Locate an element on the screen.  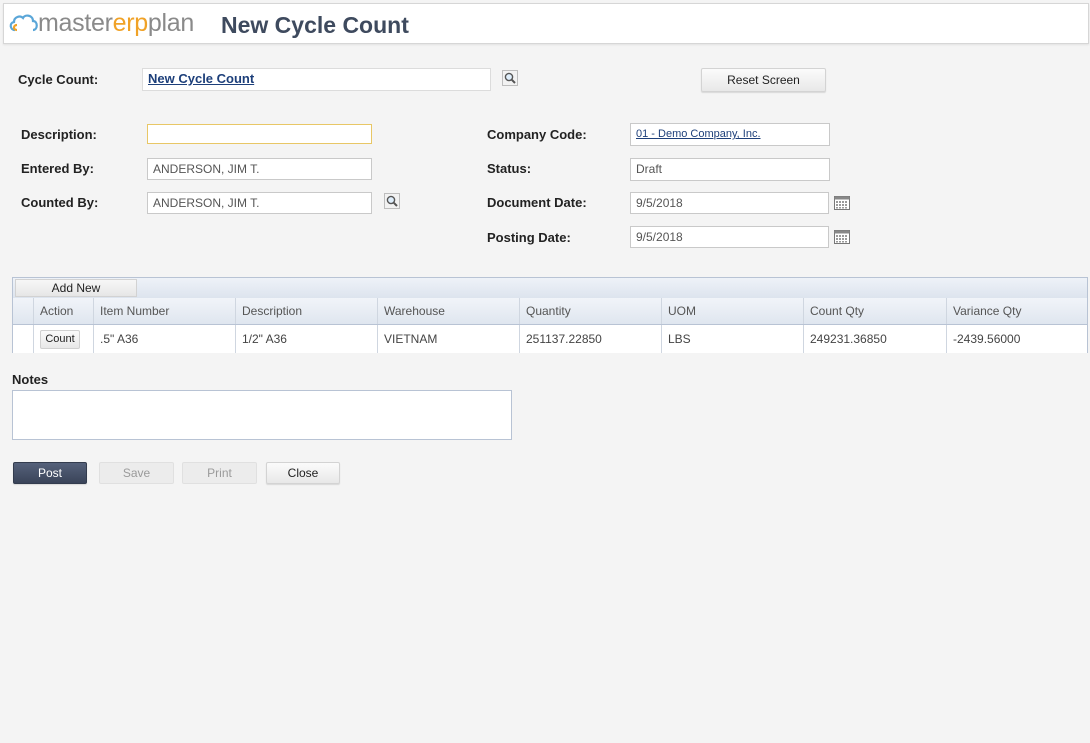
row-description: 1/2" A36 is located at coordinates (307, 339).